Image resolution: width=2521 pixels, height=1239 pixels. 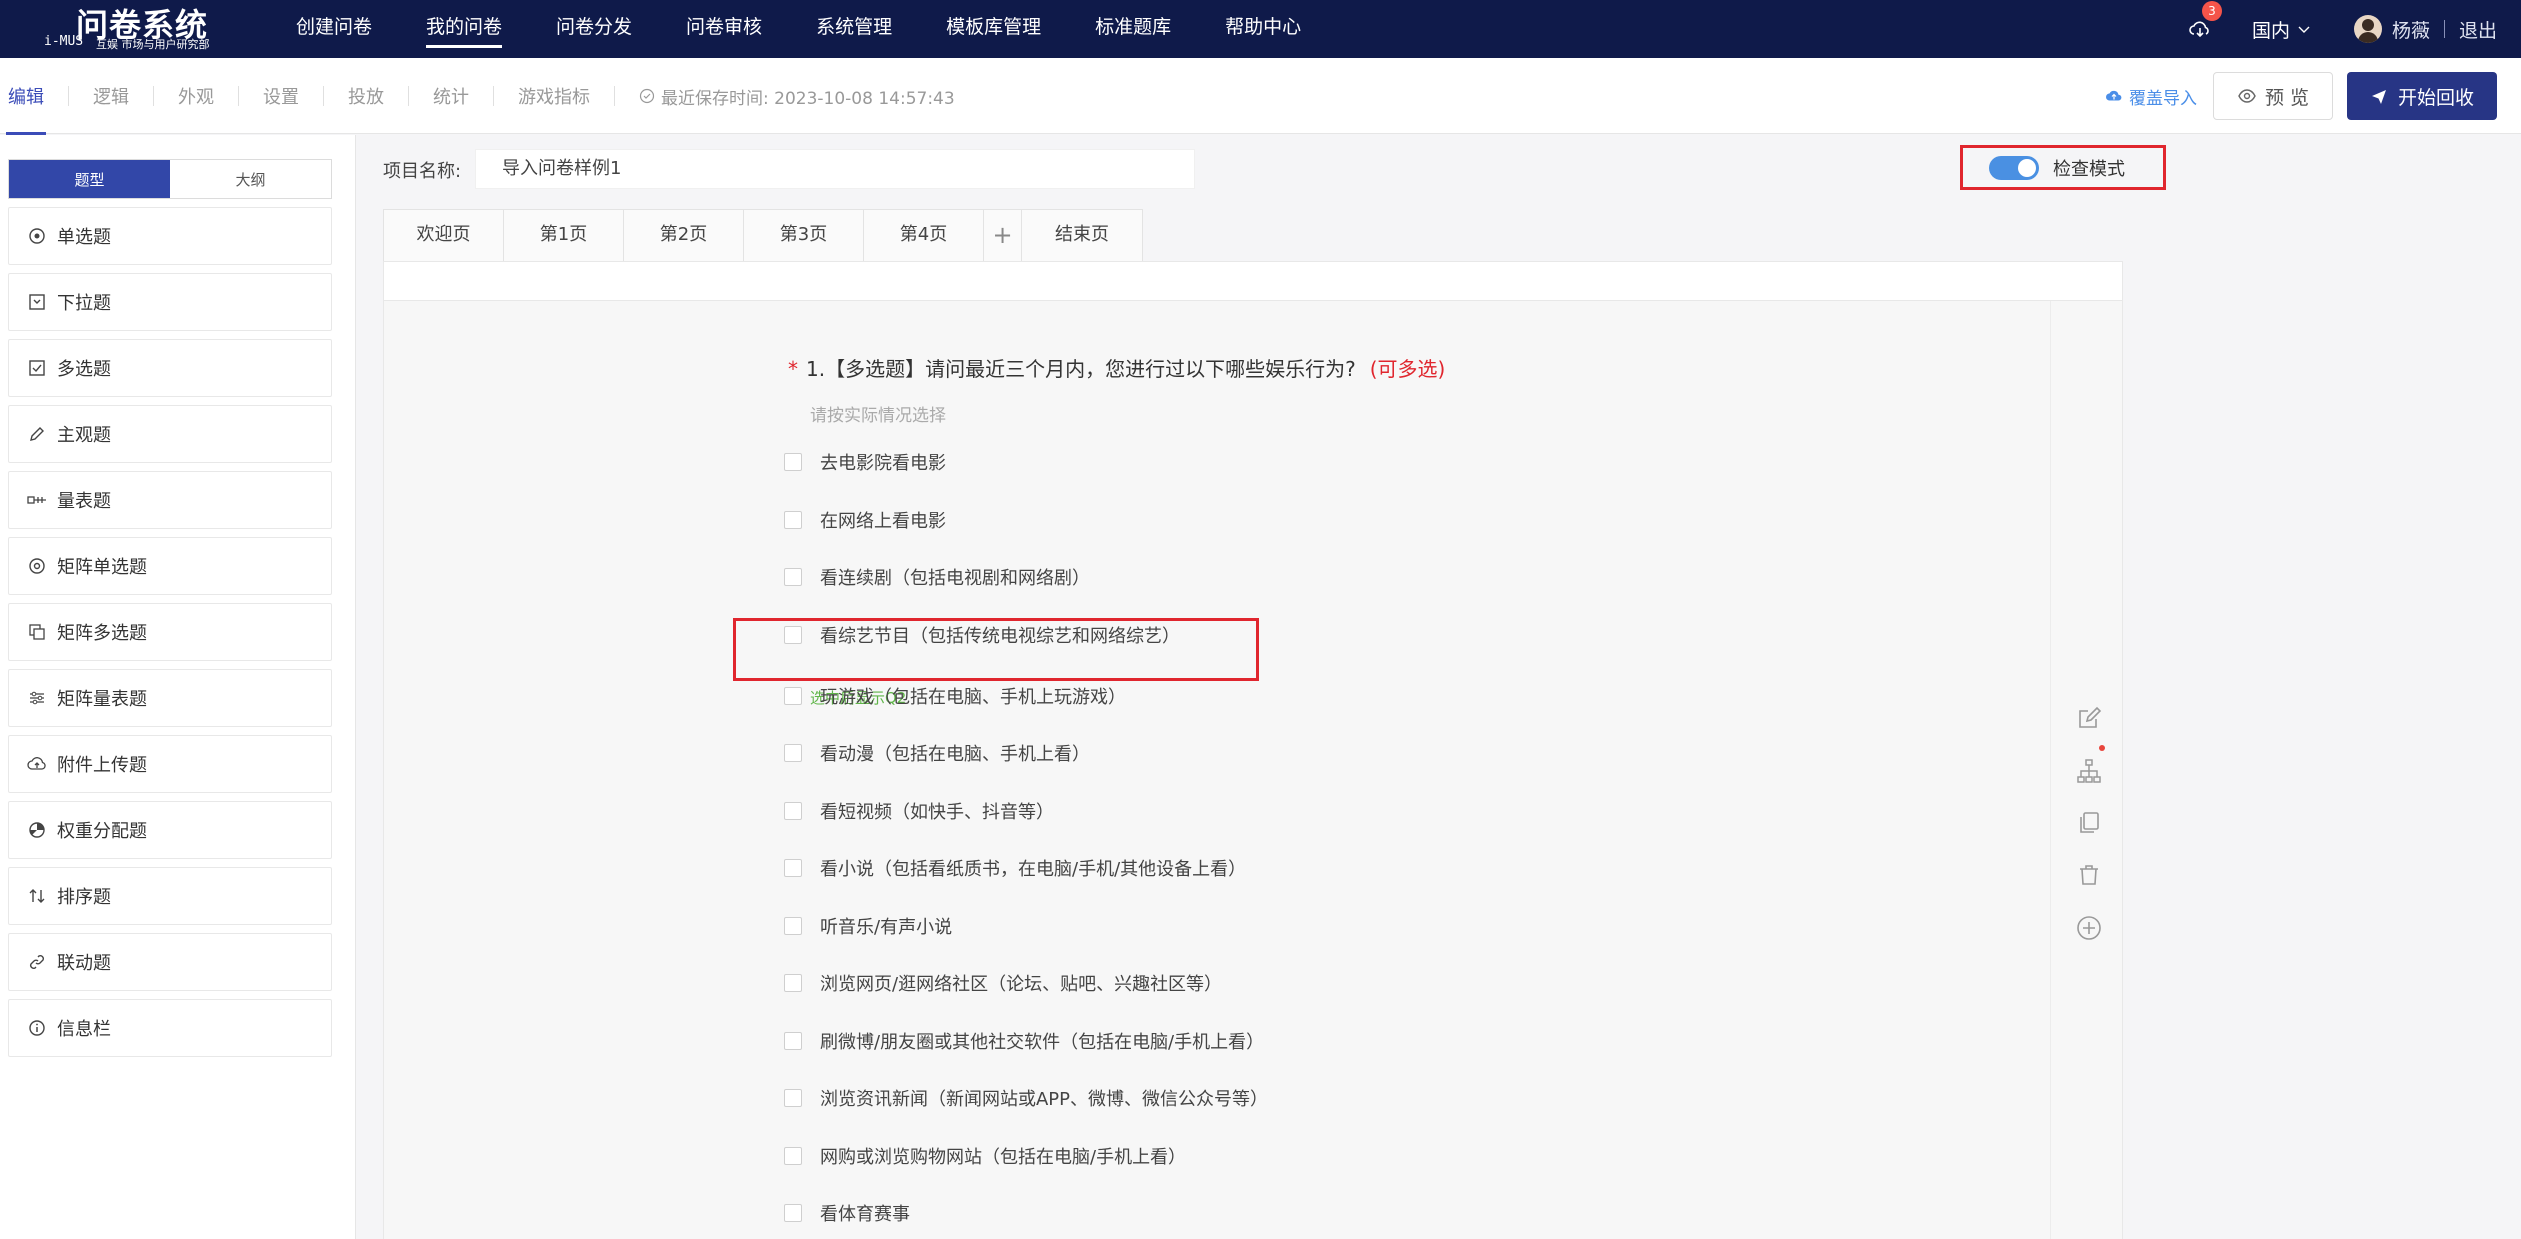 What do you see at coordinates (170, 896) in the screenshot?
I see `qtype-ranking: 排序题` at bounding box center [170, 896].